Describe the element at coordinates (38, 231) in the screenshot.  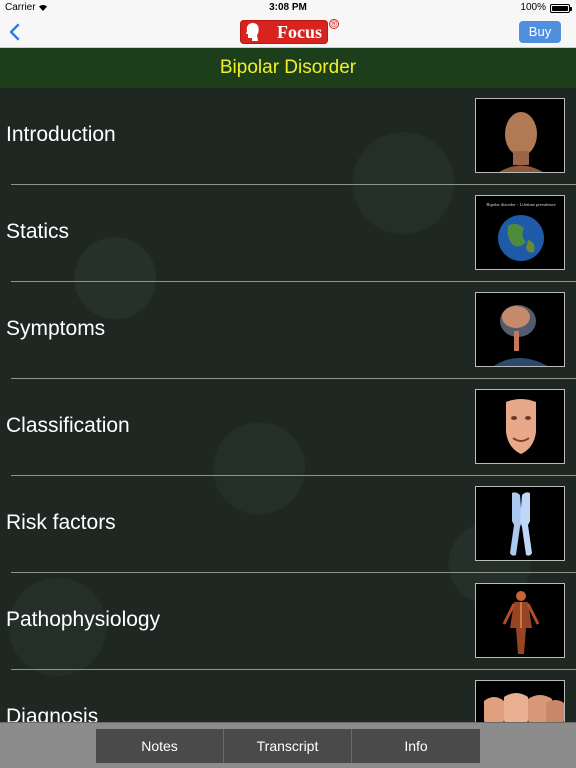
I see `list-item-label: Statics` at that location.